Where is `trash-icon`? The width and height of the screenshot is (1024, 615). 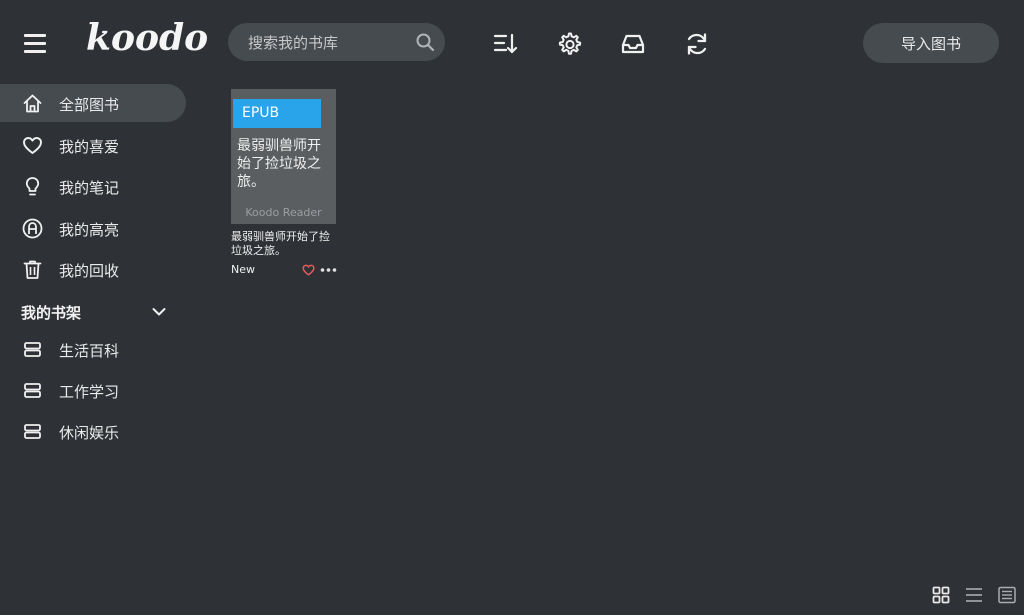
trash-icon is located at coordinates (32, 269).